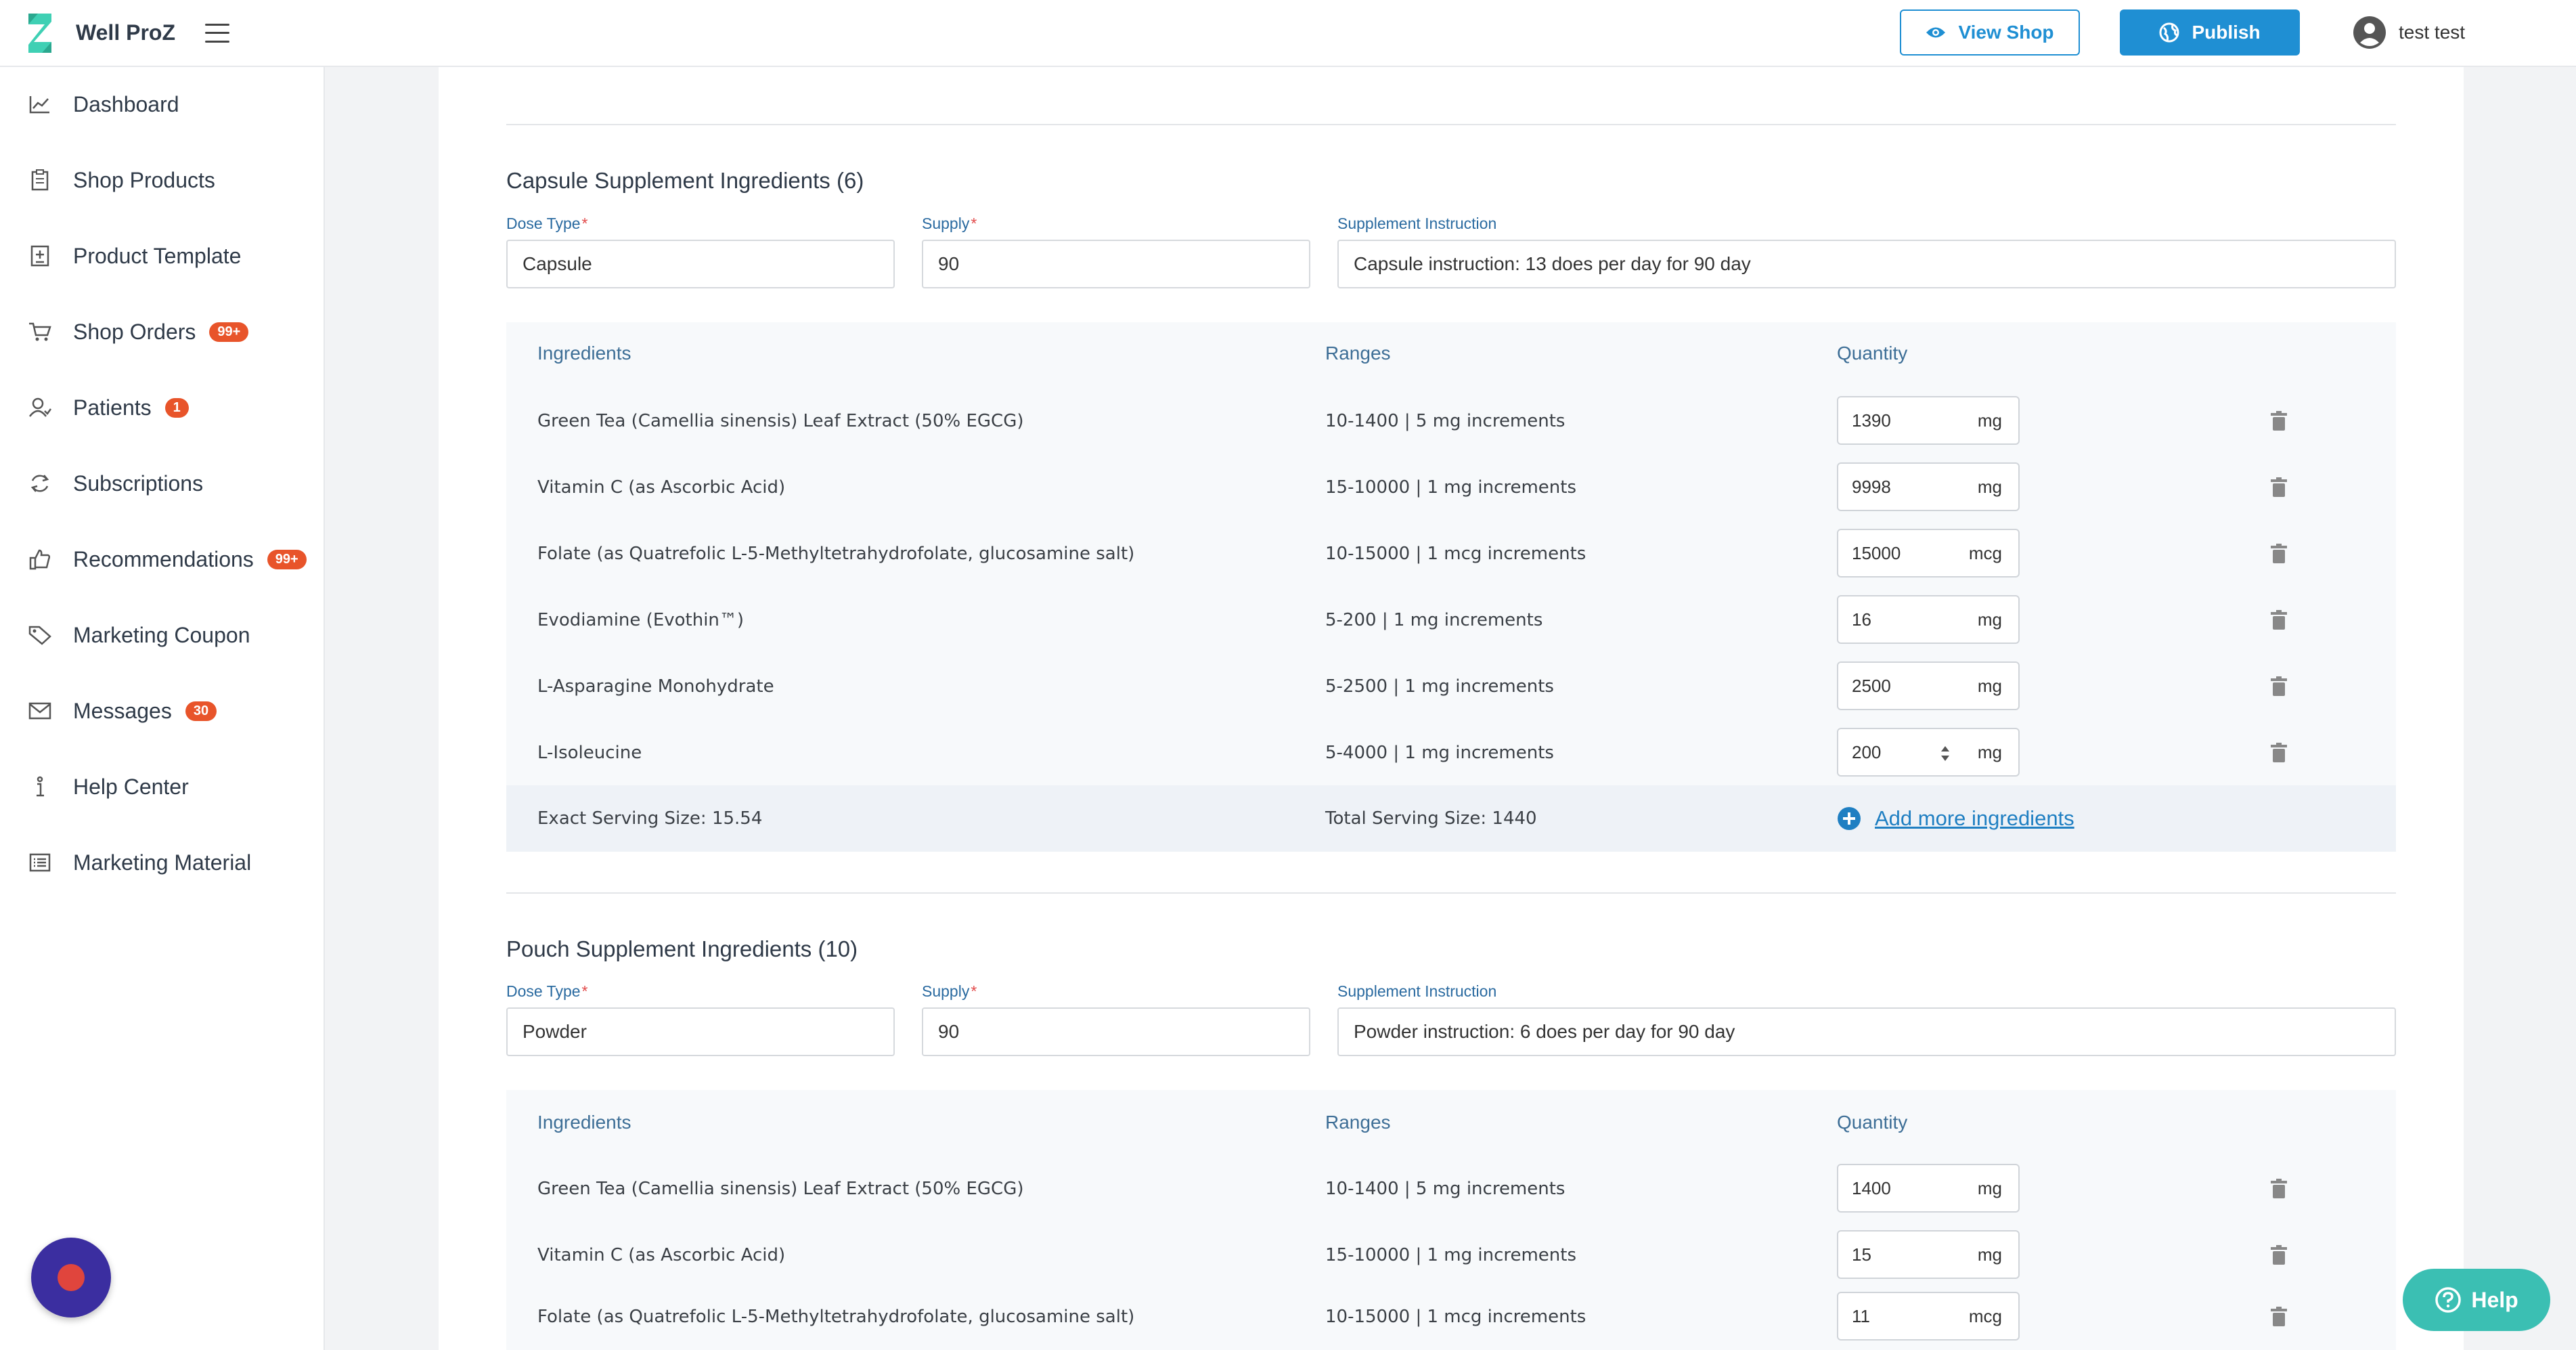  What do you see at coordinates (40, 484) in the screenshot?
I see `refresh-icon` at bounding box center [40, 484].